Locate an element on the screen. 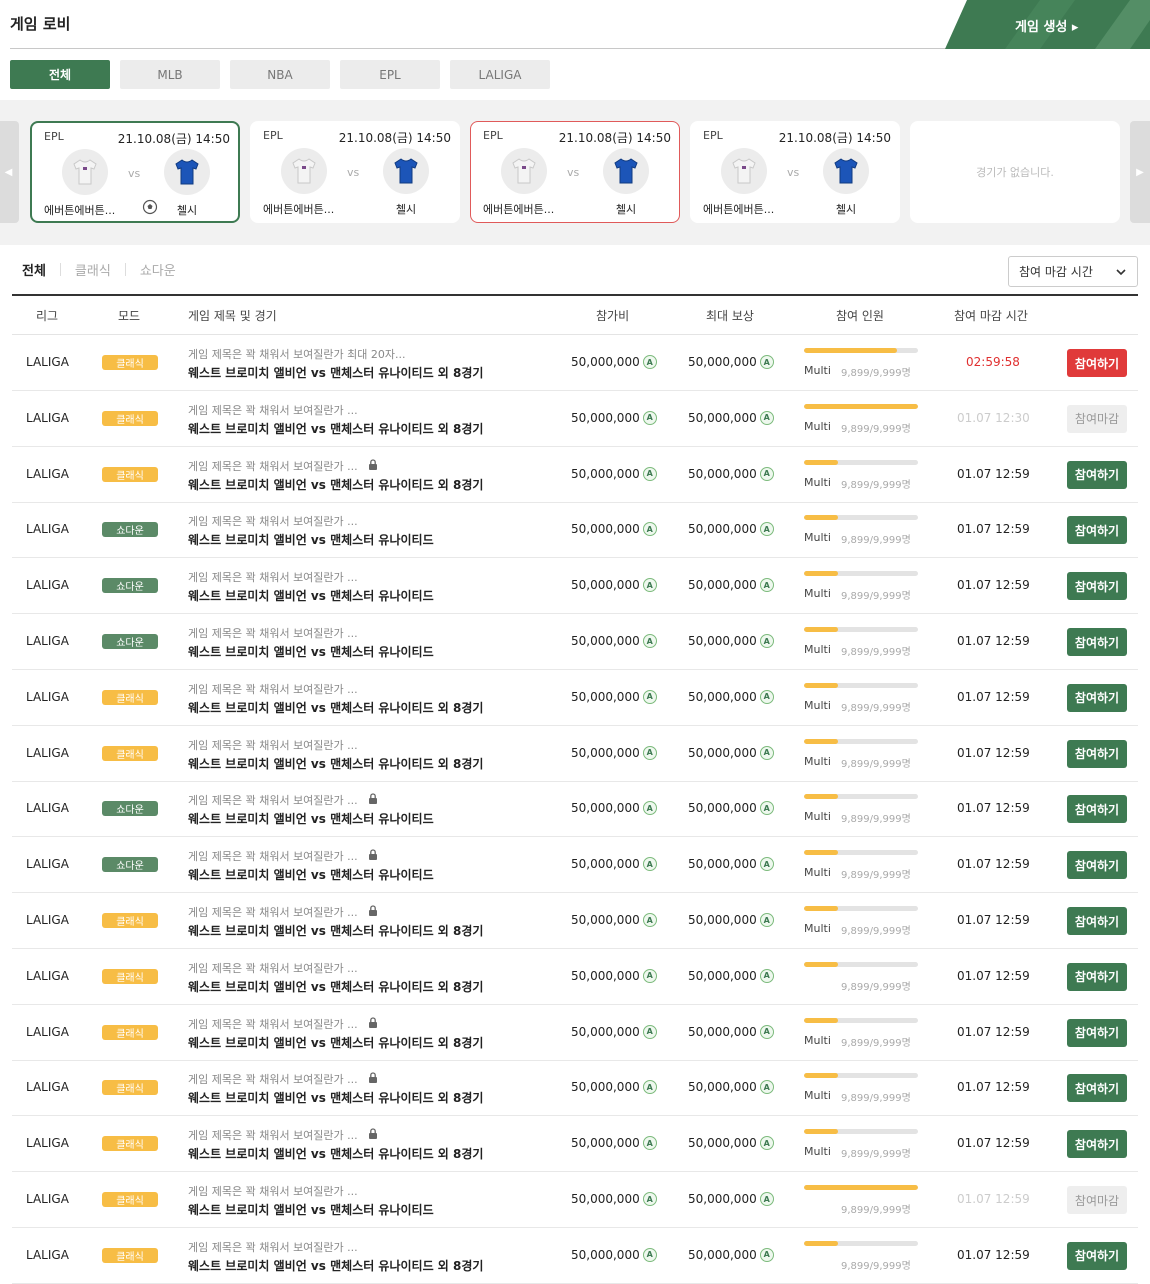 The height and width of the screenshot is (1284, 1150). entrants-count: 9,899/9,999명 is located at coordinates (876, 931).